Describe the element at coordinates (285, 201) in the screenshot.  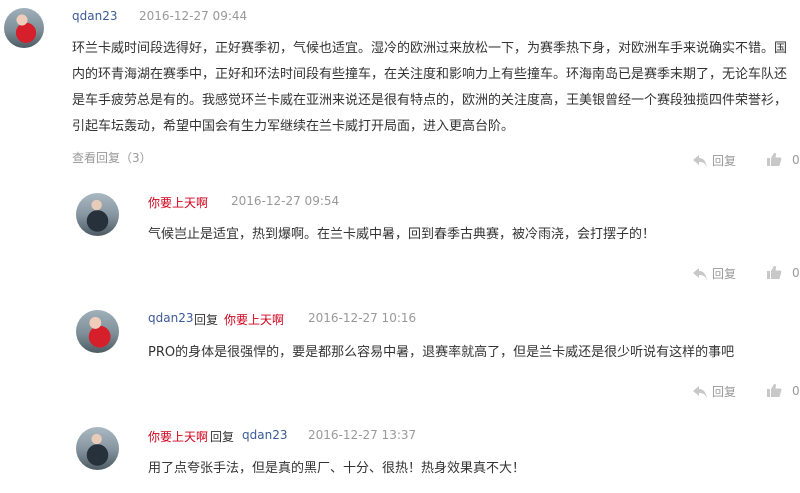
I see `reply-time: 2016-12-27 09:54` at that location.